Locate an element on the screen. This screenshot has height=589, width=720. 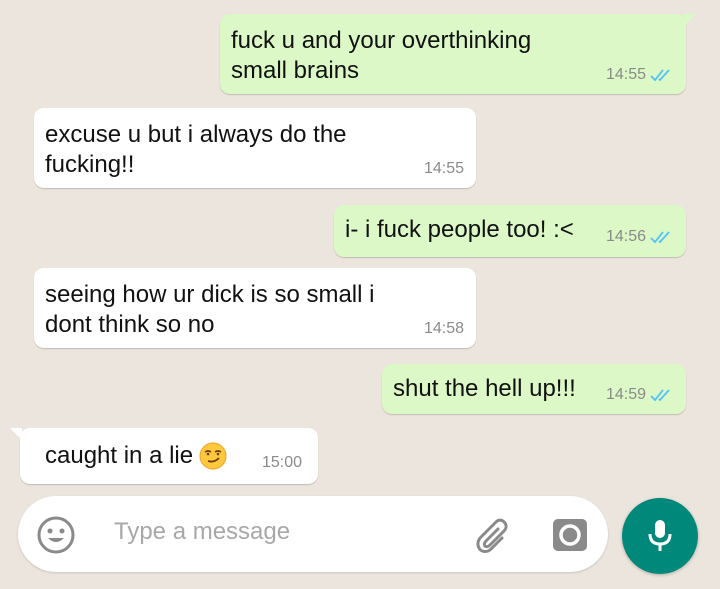
message-time: 15:00 is located at coordinates (281, 462).